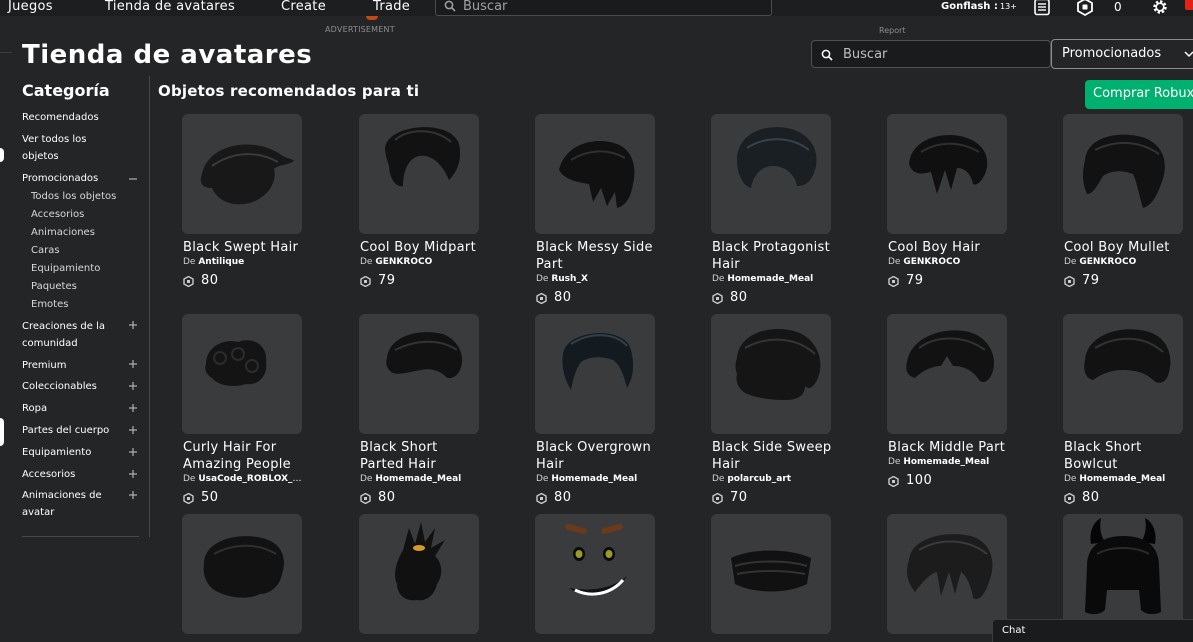 Image resolution: width=1193 pixels, height=642 pixels. I want to click on sidebar-item-gear: Equipamiento, so click(70, 452).